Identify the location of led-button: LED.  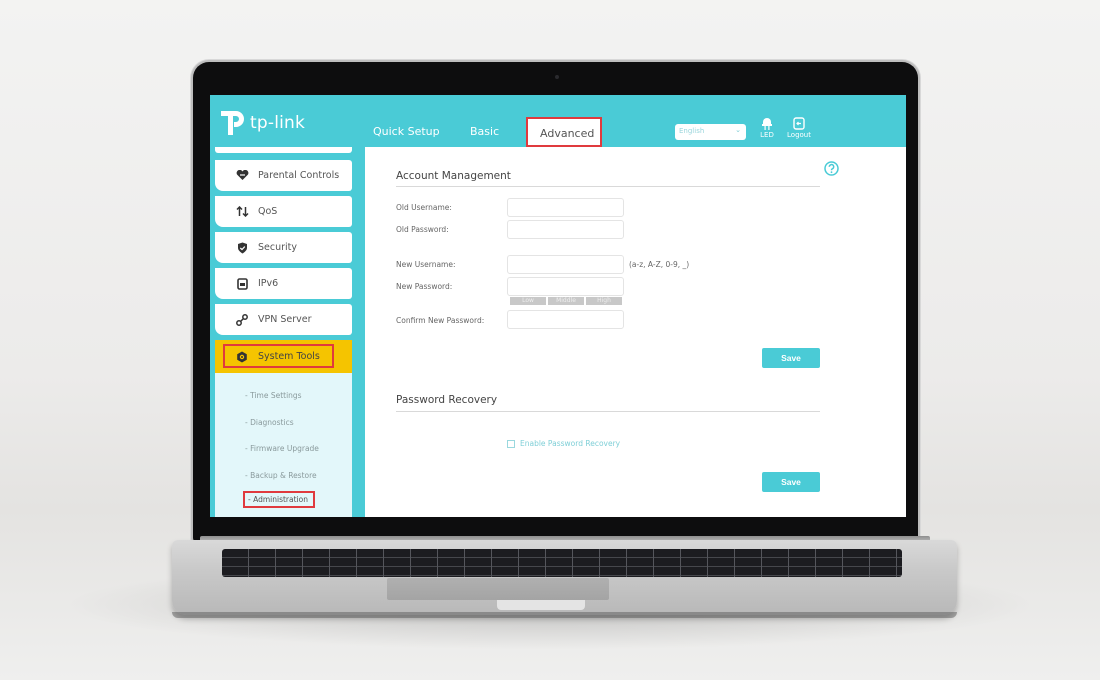
(767, 128).